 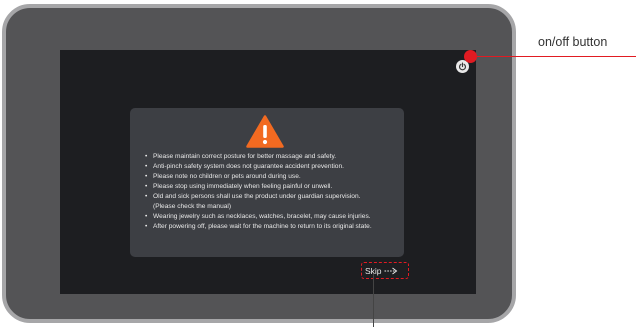 I want to click on skip-callout-line, so click(x=373, y=300).